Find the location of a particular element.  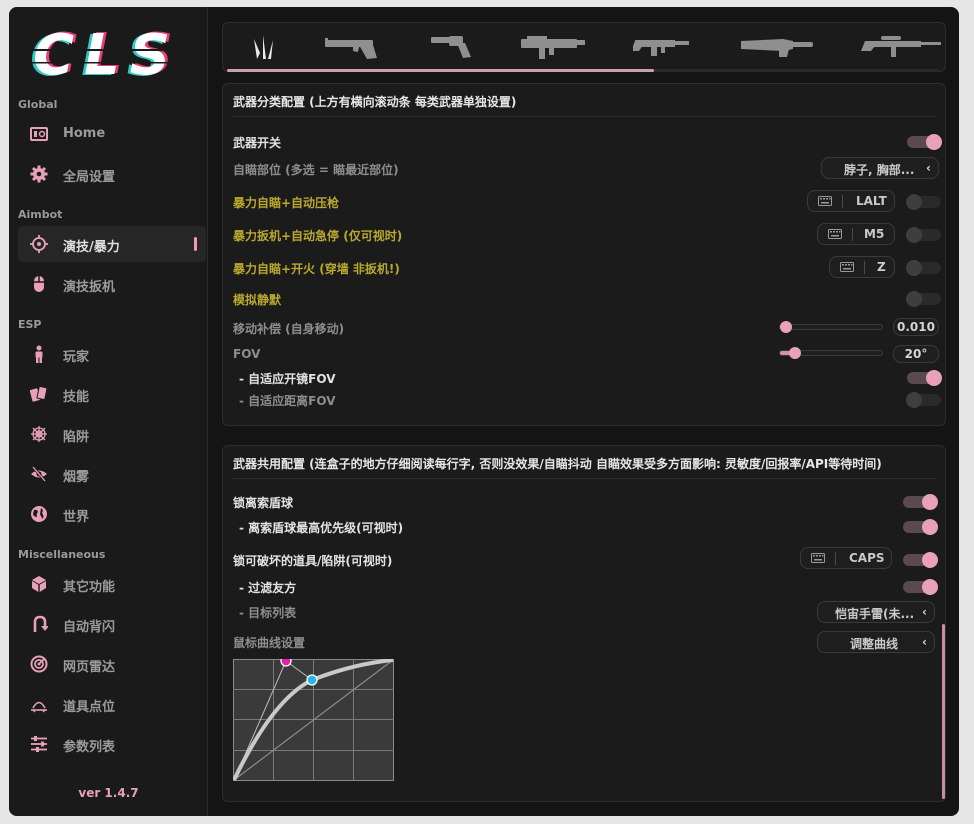

weapon-tab-scrollbar-thumb is located at coordinates (440, 70).